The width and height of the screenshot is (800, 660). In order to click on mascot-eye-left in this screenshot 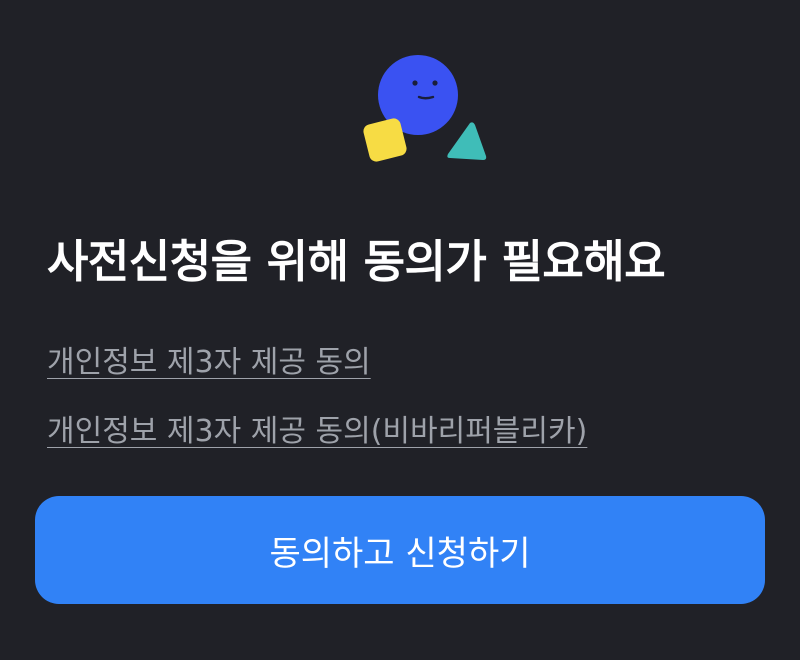, I will do `click(415, 83)`.